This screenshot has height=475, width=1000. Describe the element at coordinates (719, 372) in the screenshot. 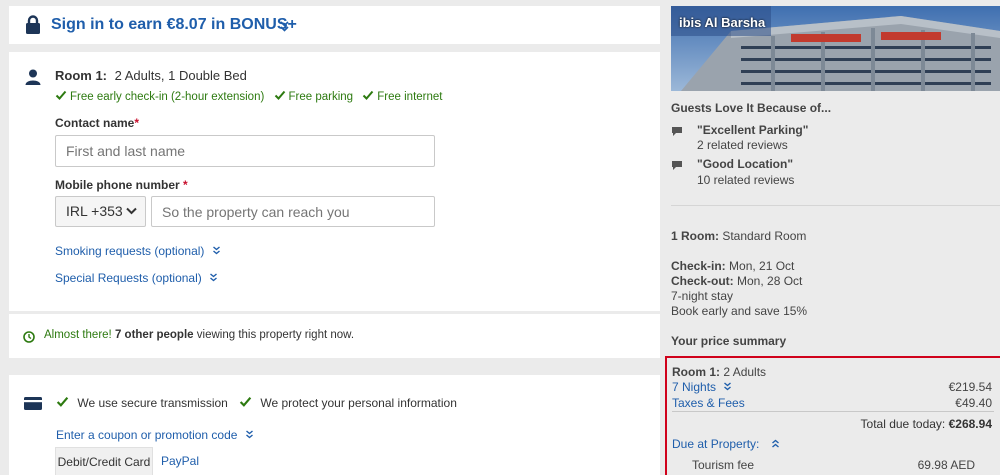

I see `room-occupancy: Room 1: 2 Adults` at that location.